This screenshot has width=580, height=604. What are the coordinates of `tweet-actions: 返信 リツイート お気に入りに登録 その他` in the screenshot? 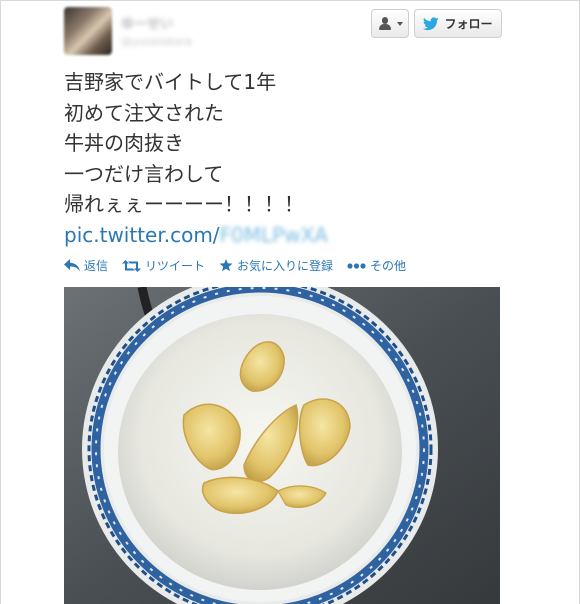 It's located at (242, 265).